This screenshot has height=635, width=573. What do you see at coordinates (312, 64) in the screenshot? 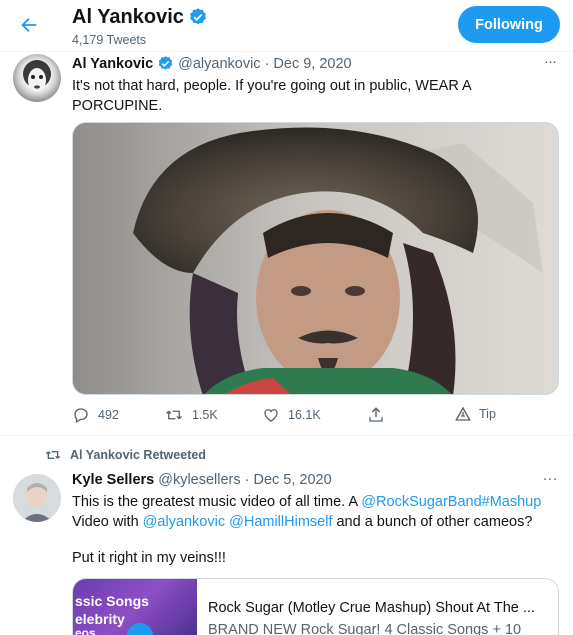
I see `tweet-date: Dec 9, 2020` at bounding box center [312, 64].